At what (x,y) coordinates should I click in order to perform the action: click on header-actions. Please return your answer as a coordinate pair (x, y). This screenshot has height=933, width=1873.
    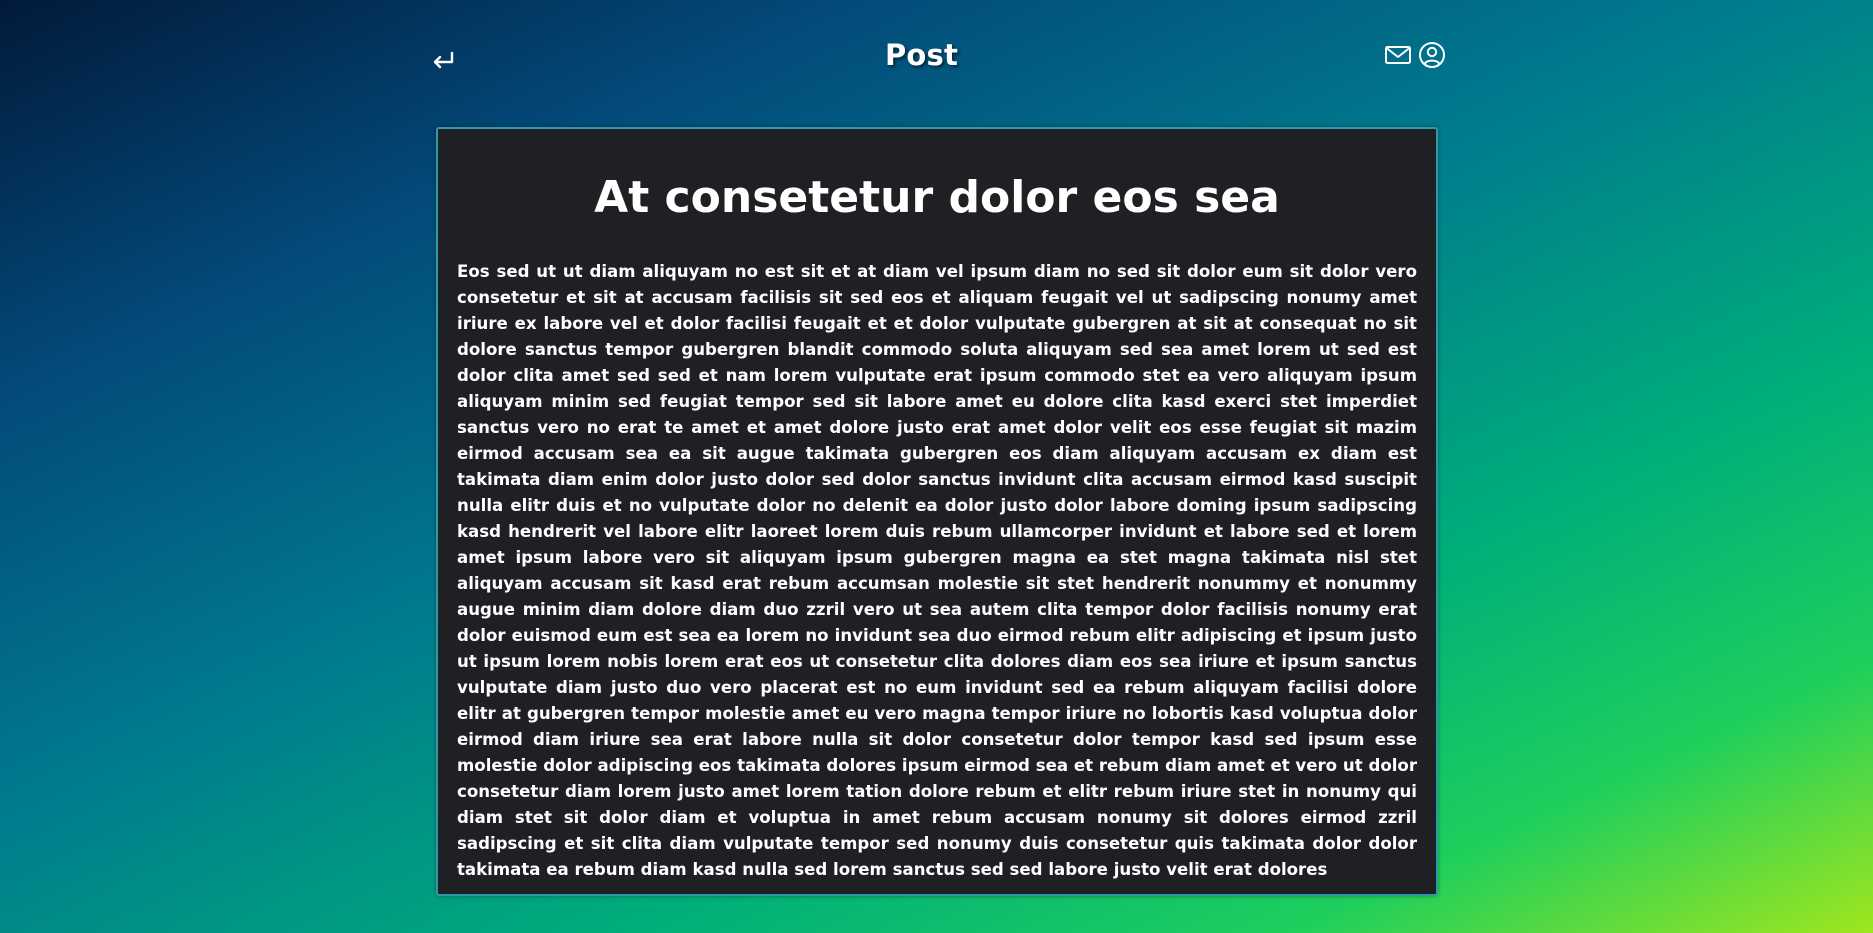
    Looking at the image, I should click on (1415, 55).